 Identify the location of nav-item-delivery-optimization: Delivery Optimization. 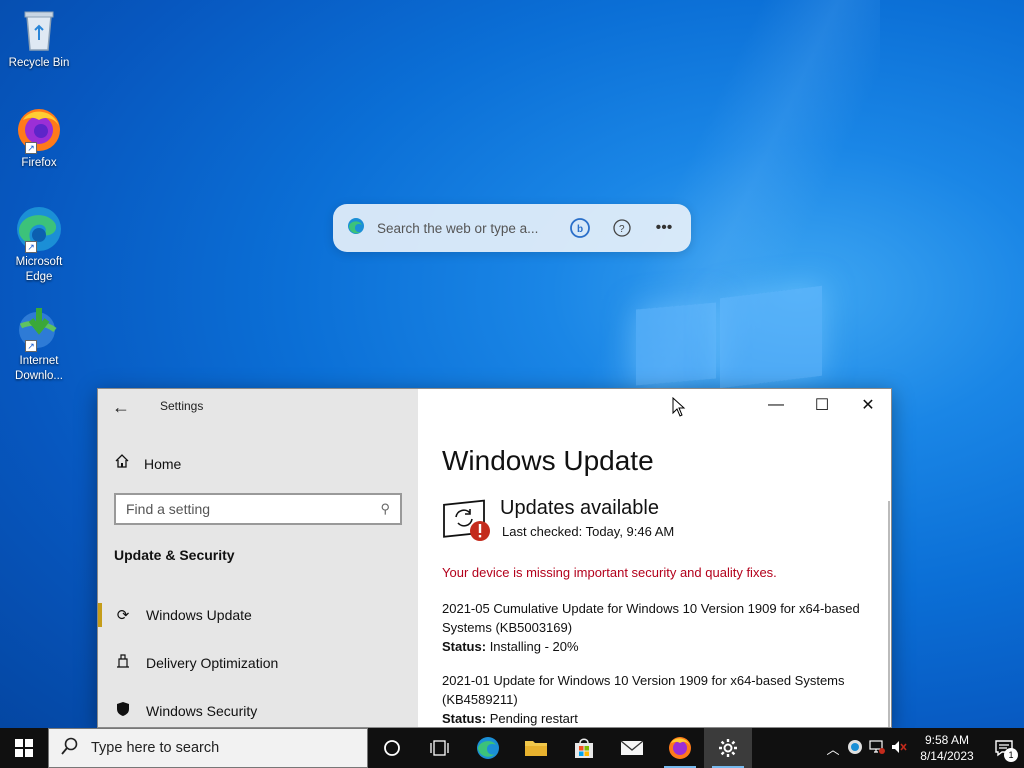
(258, 663).